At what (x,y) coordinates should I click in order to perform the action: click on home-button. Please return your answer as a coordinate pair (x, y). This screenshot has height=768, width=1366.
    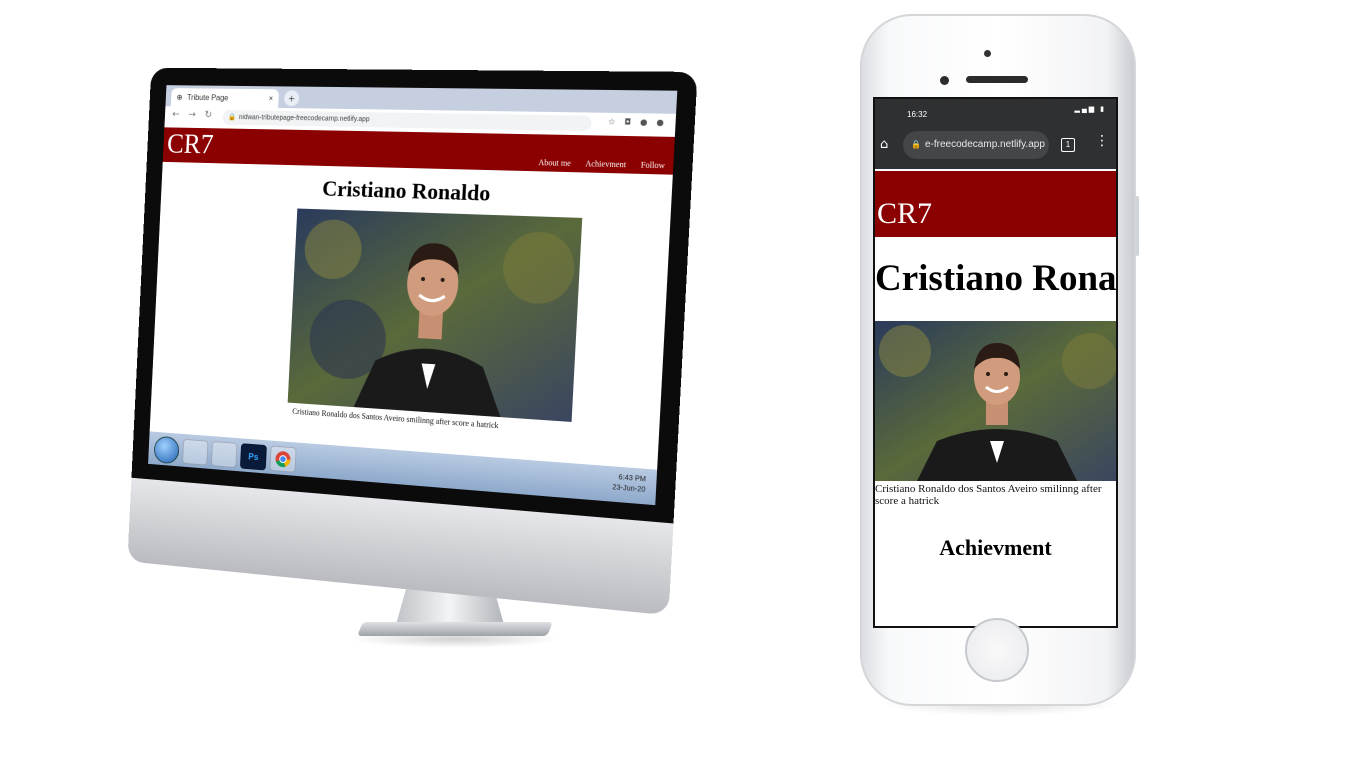
    Looking at the image, I should click on (997, 650).